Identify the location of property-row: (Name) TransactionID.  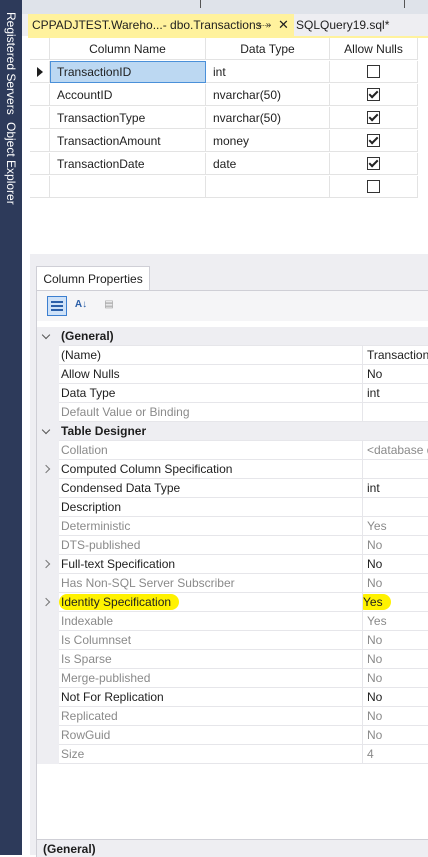
(232, 355).